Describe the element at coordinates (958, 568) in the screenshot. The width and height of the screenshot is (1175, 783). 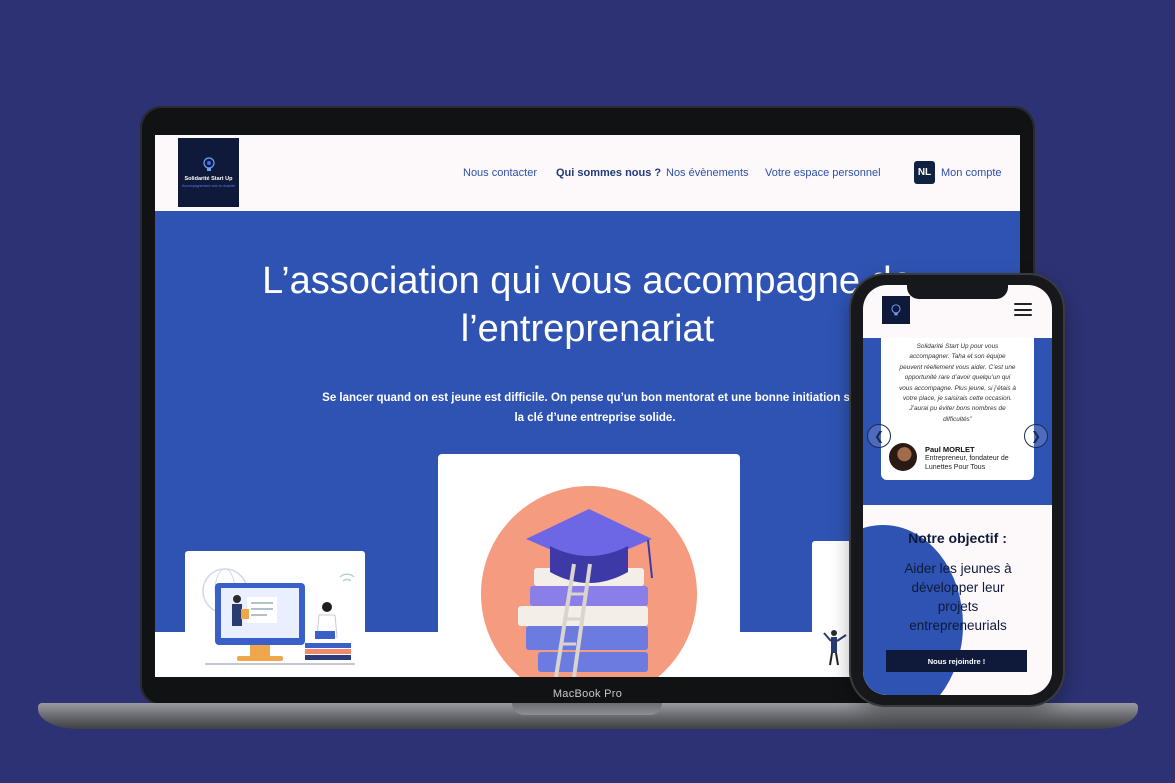
I see `objective-line: Aider les jeunes à` at that location.